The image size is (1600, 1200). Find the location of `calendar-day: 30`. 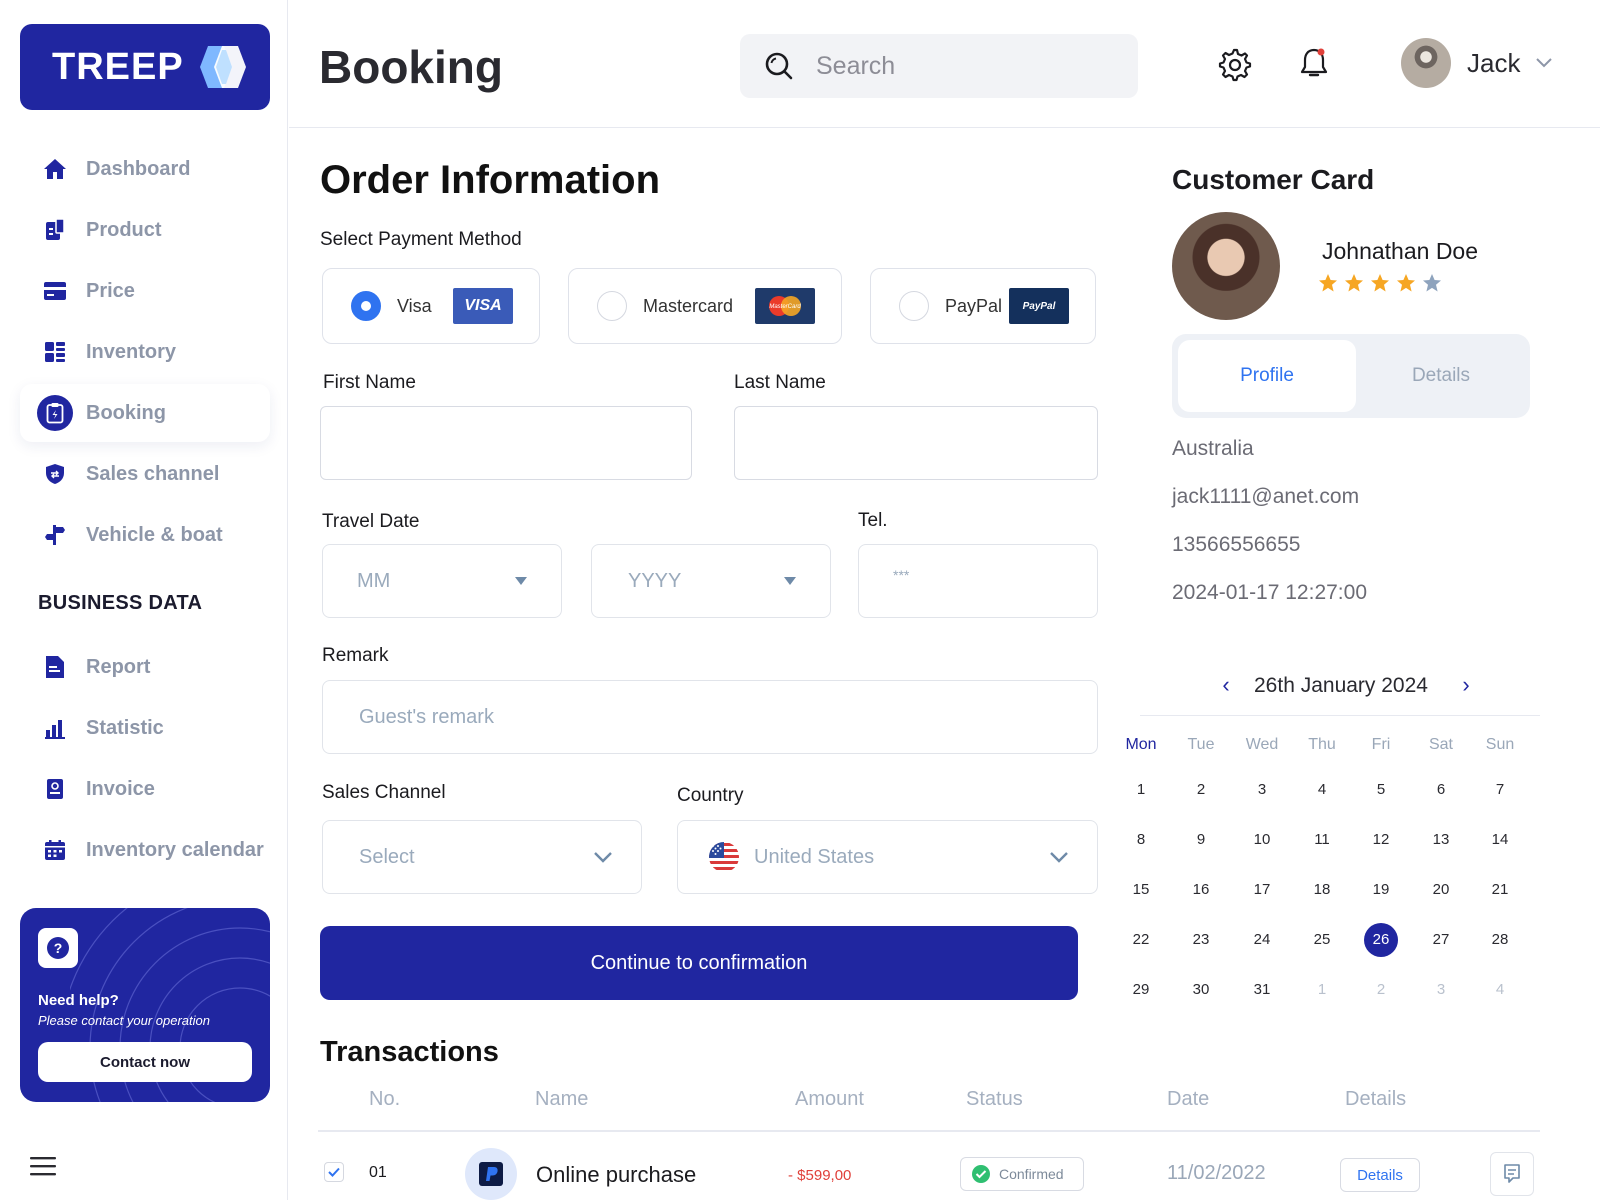

calendar-day: 30 is located at coordinates (1201, 990).